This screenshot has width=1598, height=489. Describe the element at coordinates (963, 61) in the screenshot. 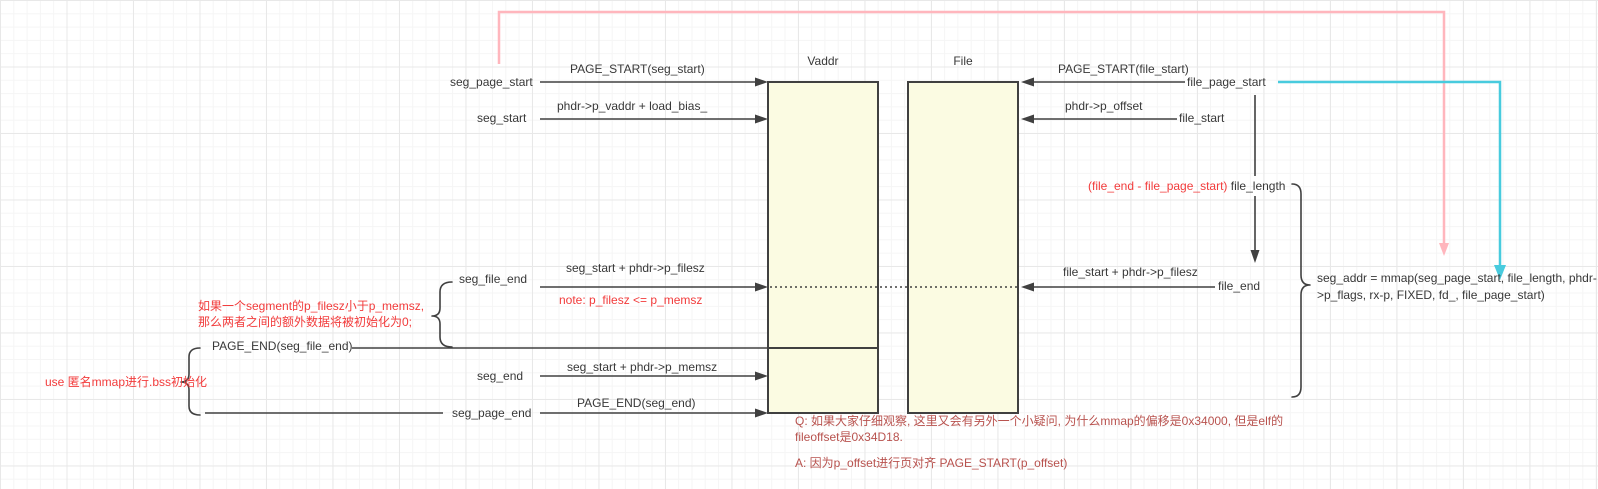

I see `file-column-header: File` at that location.